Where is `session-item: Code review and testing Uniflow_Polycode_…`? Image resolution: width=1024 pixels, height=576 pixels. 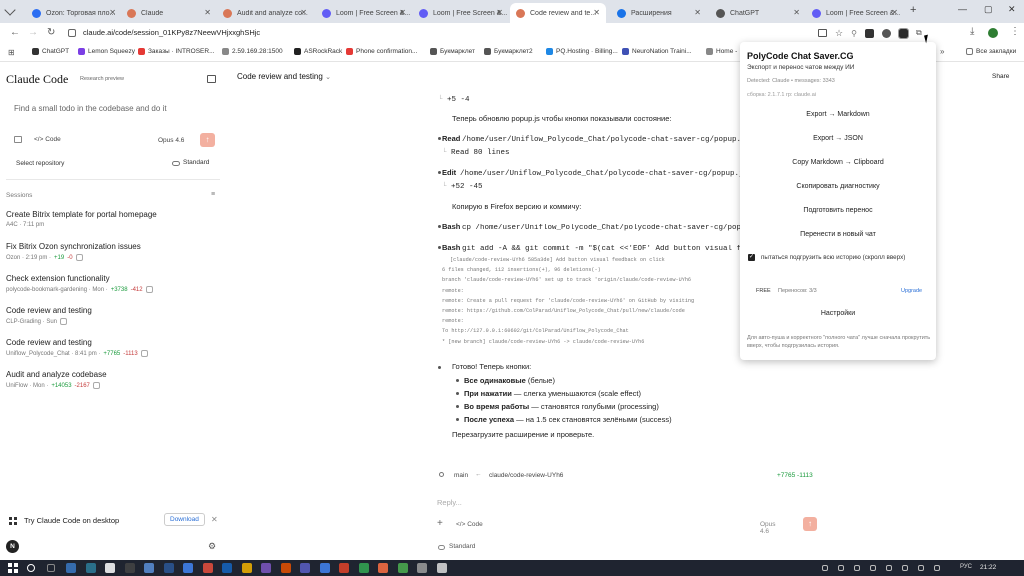 session-item: Code review and testing Uniflow_Polycode_… is located at coordinates (77, 347).